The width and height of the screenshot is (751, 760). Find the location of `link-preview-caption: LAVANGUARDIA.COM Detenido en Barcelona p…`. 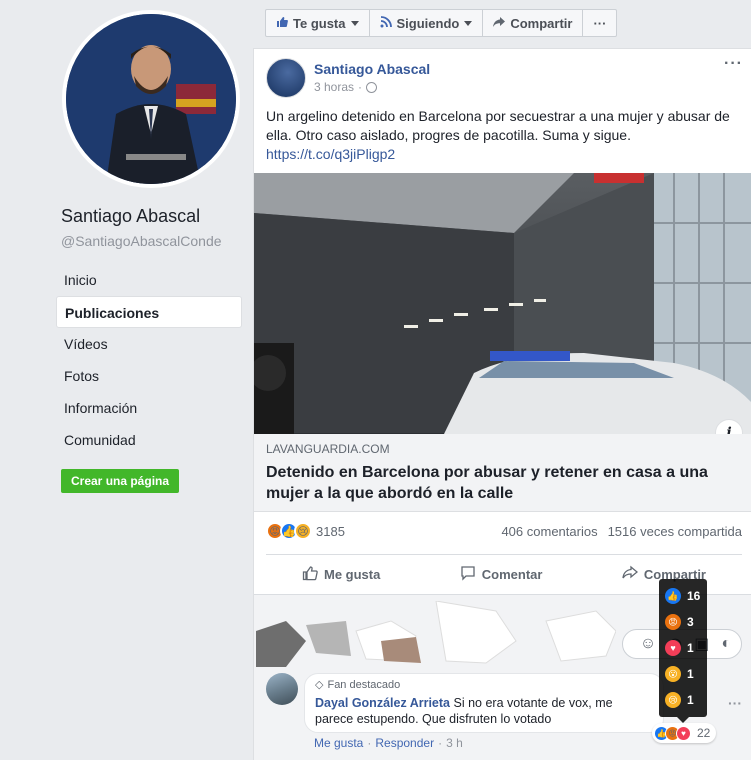

link-preview-caption: LAVANGUARDIA.COM Detenido en Barcelona p… is located at coordinates (502, 473).